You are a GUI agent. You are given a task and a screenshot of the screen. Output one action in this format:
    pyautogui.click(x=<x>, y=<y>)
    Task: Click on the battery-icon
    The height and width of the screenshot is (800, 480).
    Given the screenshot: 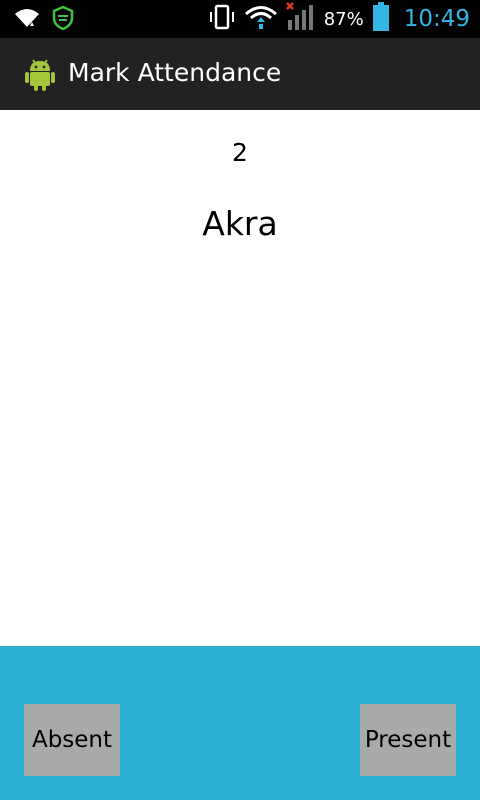 What is the action you would take?
    pyautogui.click(x=381, y=19)
    